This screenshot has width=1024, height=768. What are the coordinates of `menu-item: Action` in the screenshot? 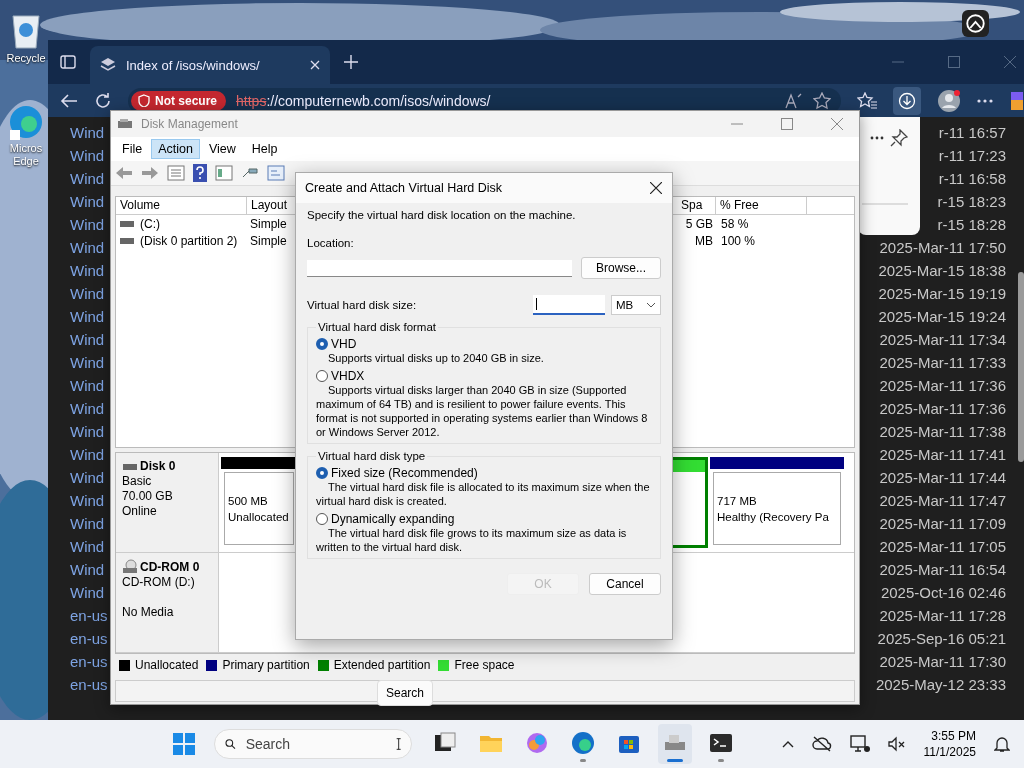 It's located at (175, 149).